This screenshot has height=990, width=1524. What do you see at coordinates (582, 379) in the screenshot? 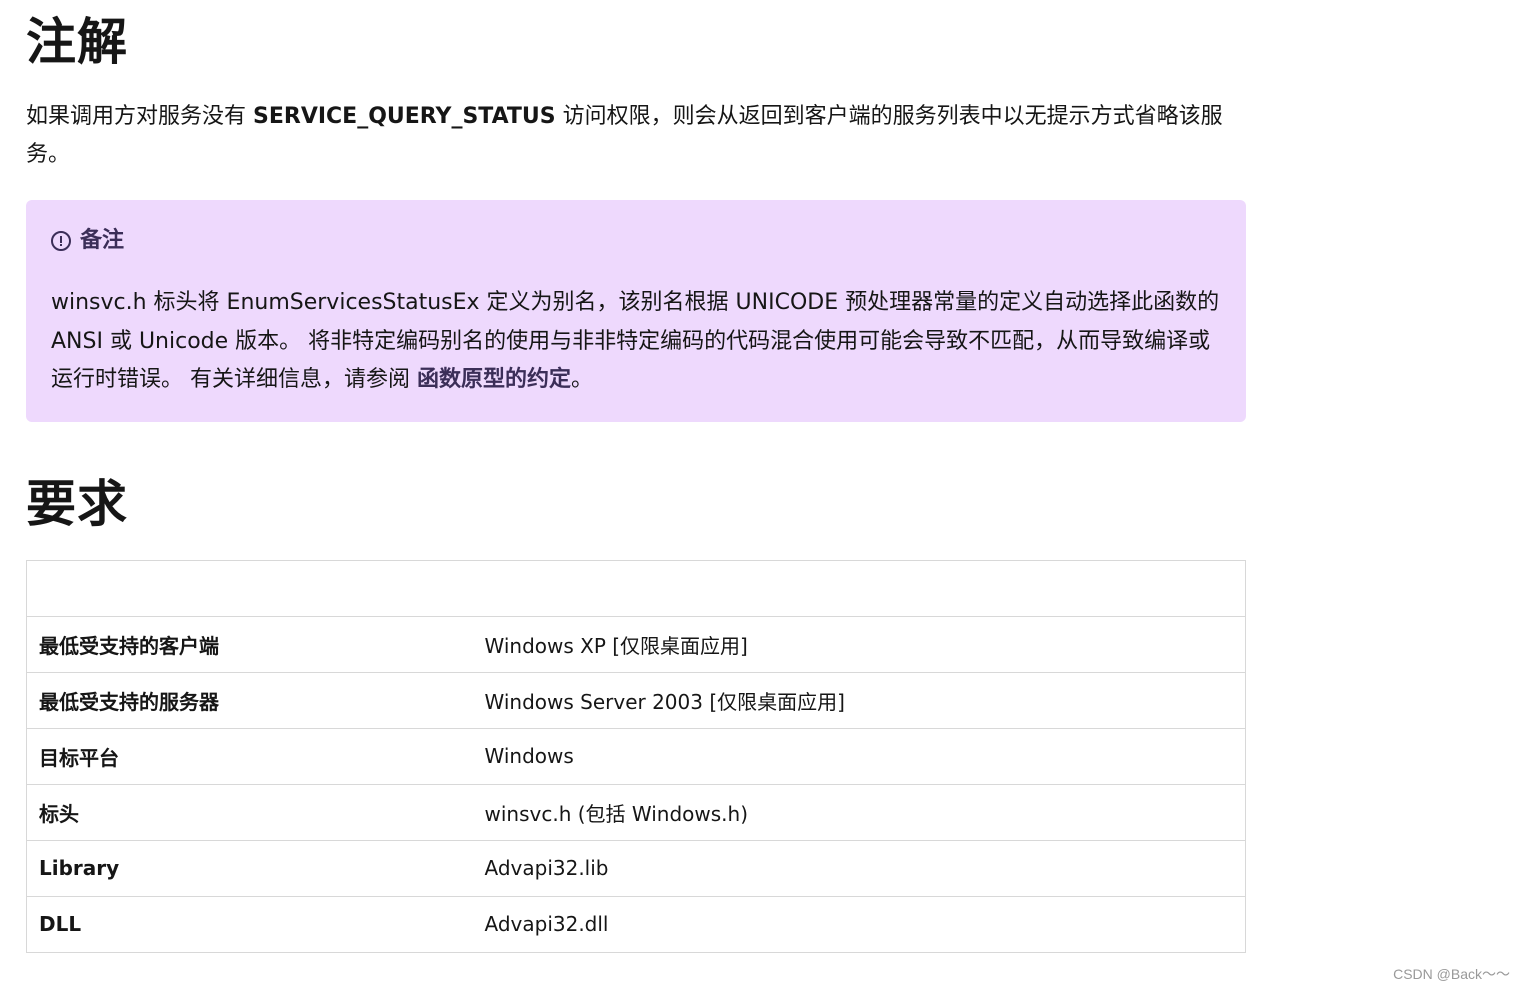
I see `note-suffix: 。` at bounding box center [582, 379].